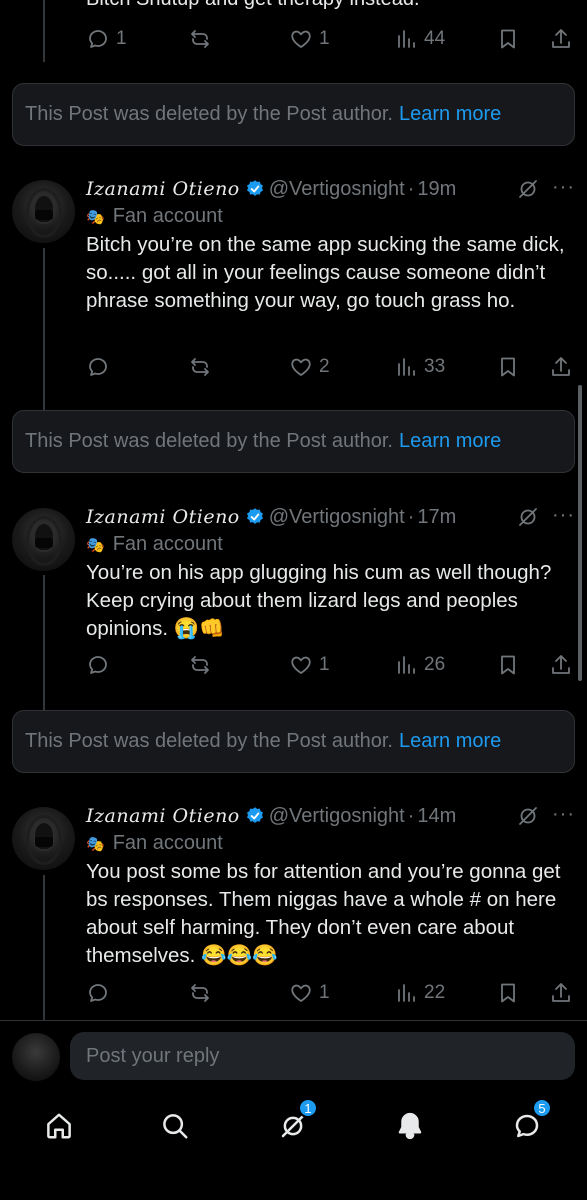  I want to click on reply-composer, so click(293, 1051).